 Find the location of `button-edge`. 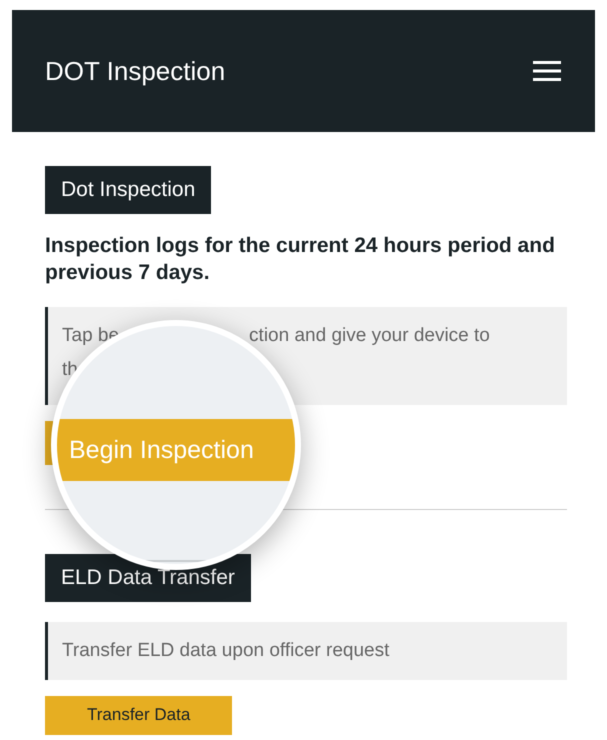

button-edge is located at coordinates (49, 442).